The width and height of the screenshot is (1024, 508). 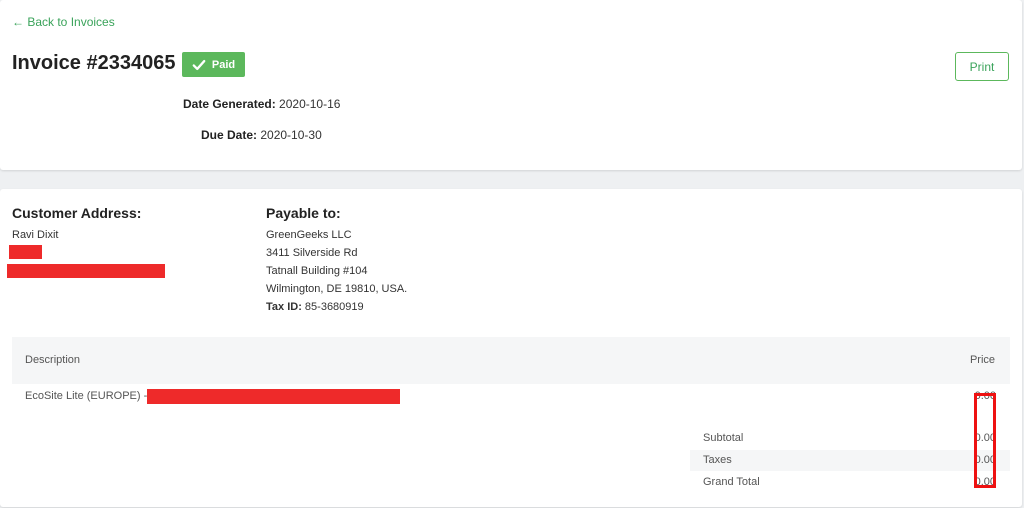 I want to click on back-to-invoices-link: ← Back to Invoices, so click(x=63, y=22).